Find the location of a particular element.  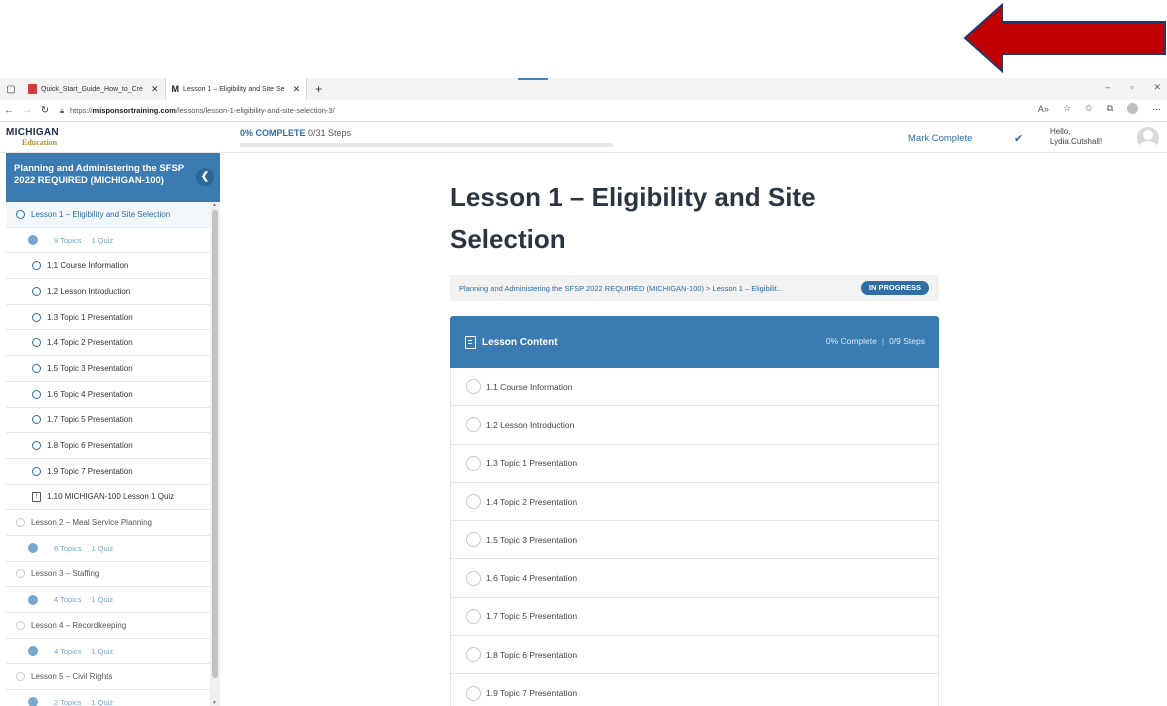

sidebar-item-topic: 1.8 Topic 6 Presentation is located at coordinates (108, 446).